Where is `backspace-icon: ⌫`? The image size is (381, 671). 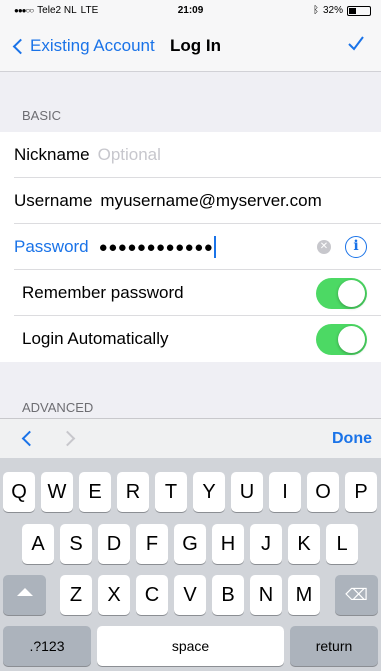
backspace-icon: ⌫ is located at coordinates (356, 595).